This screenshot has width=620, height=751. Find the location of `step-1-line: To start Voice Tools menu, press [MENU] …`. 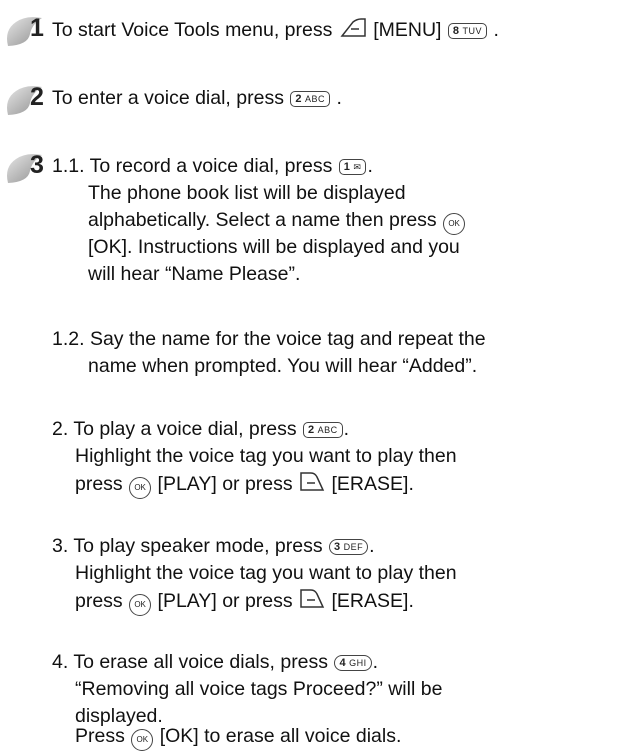

step-1-line: To start Voice Tools menu, press [MENU] … is located at coordinates (275, 31).